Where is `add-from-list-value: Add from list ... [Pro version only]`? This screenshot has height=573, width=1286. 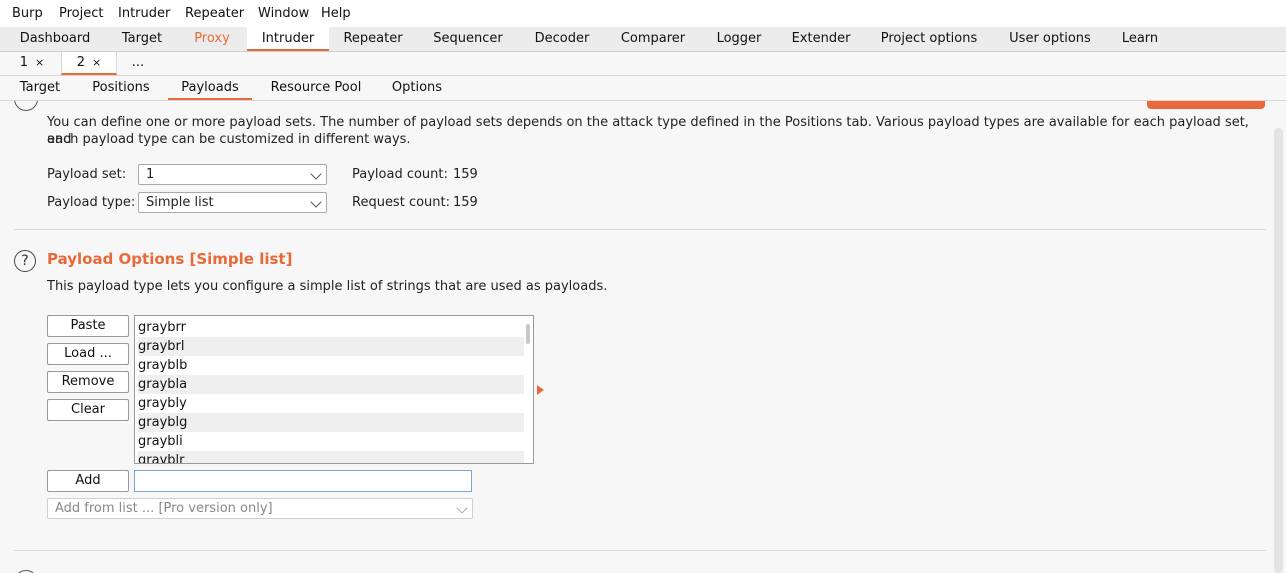 add-from-list-value: Add from list ... [Pro version only] is located at coordinates (164, 508).